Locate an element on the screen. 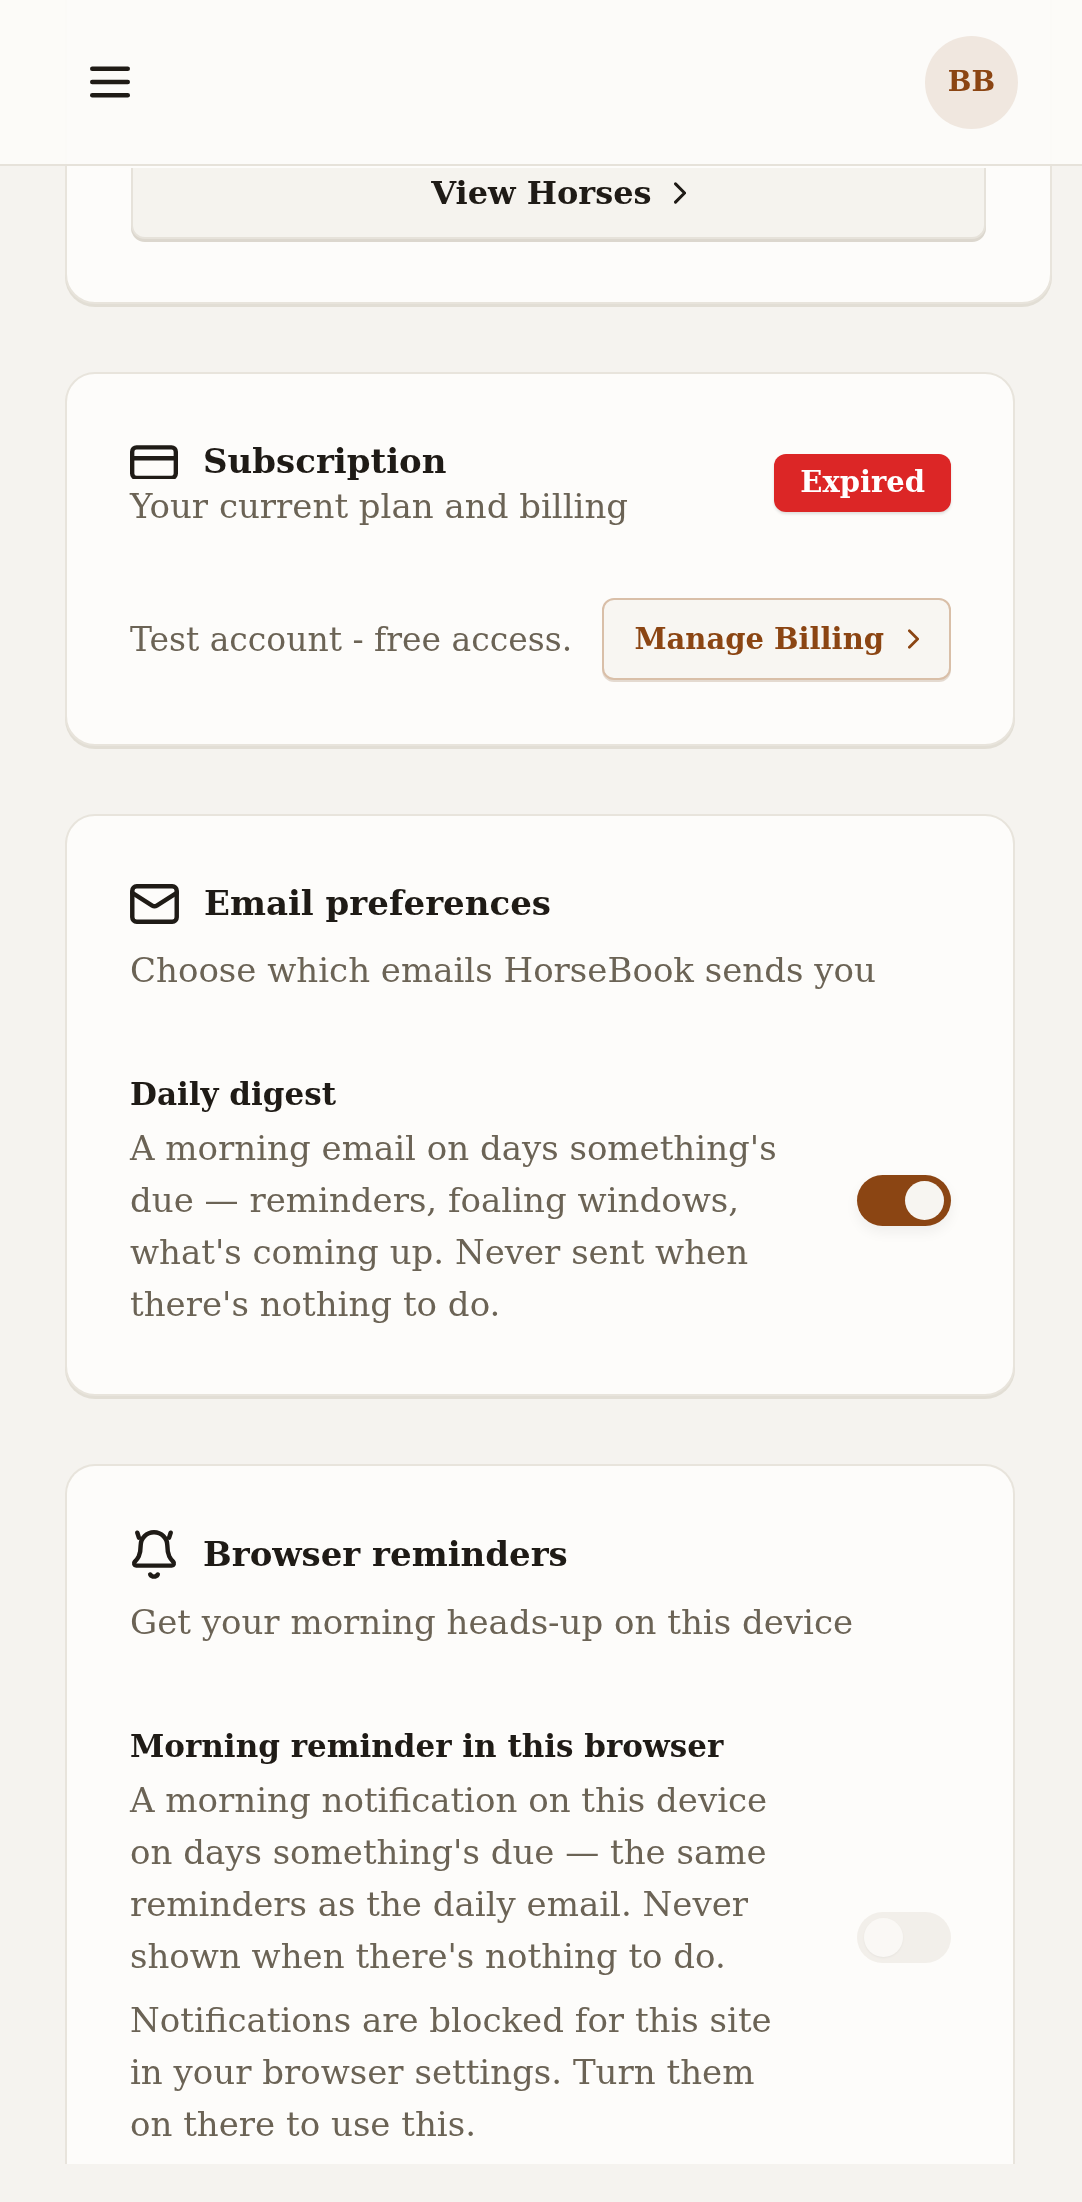  setting-description: A morning email on days something's due — reminders, foaling windows, what's coming up. Never sent when there's nothing to do. is located at coordinates (454, 1226).